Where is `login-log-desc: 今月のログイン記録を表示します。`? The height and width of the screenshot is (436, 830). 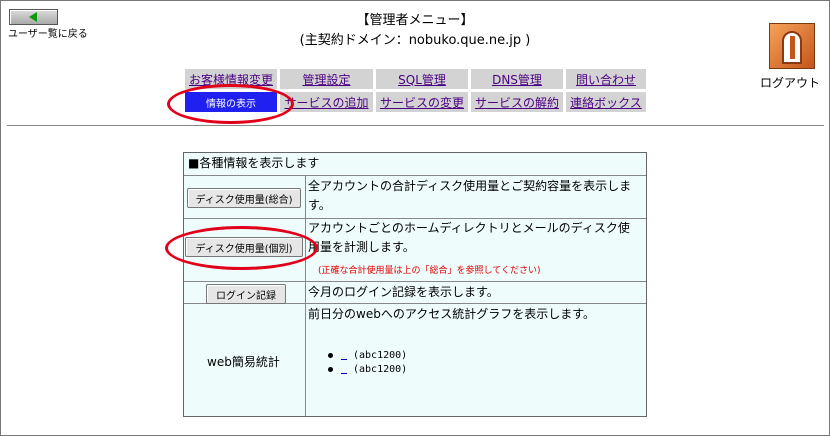 login-log-desc: 今月のログイン記録を表示します。 is located at coordinates (403, 292).